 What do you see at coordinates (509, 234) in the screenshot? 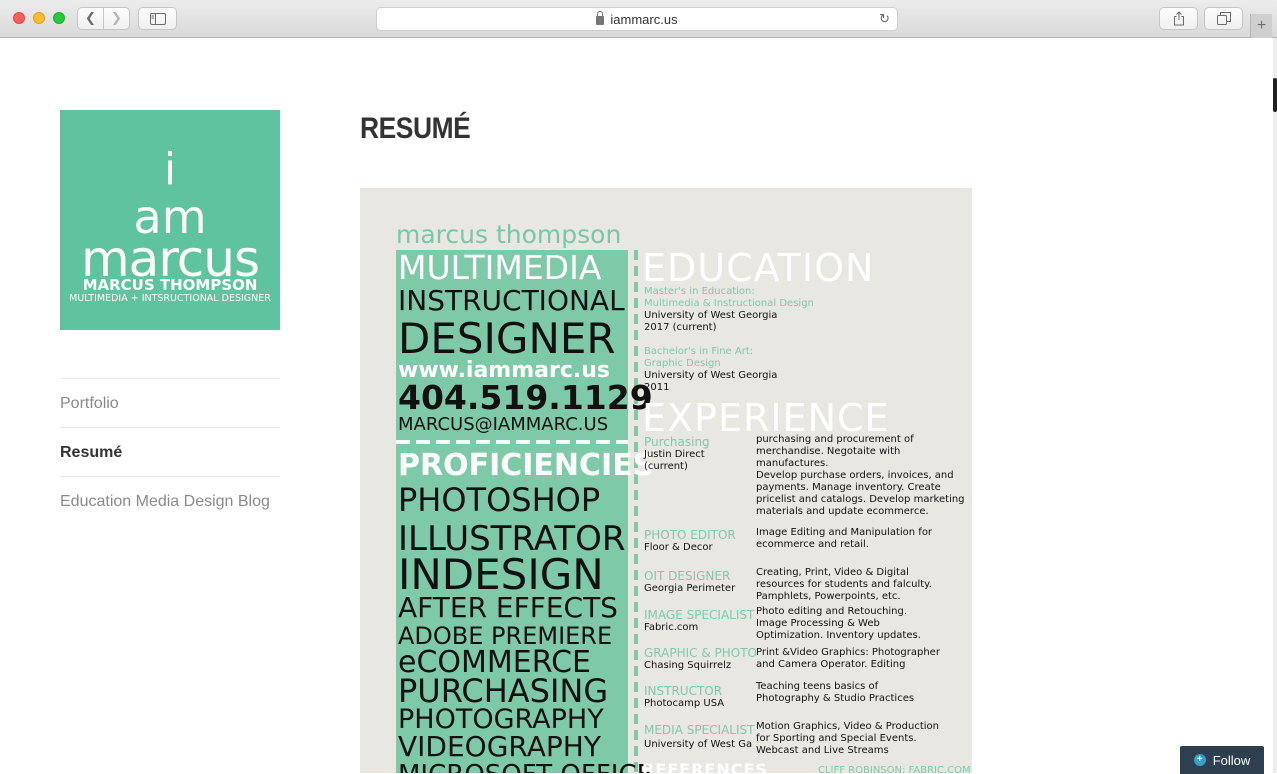
I see `resume-name: marcus thompson` at bounding box center [509, 234].